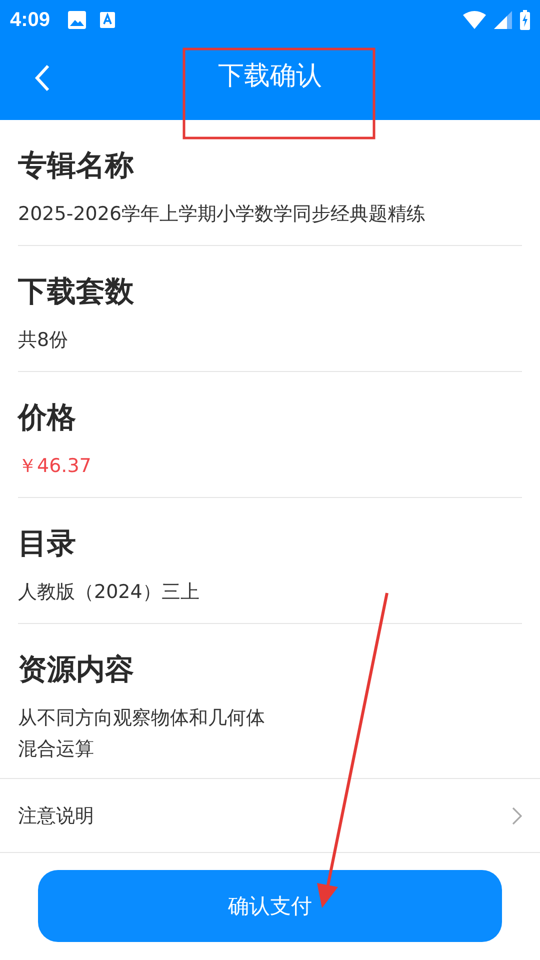  Describe the element at coordinates (474, 20) in the screenshot. I see `wifi-icon` at that location.